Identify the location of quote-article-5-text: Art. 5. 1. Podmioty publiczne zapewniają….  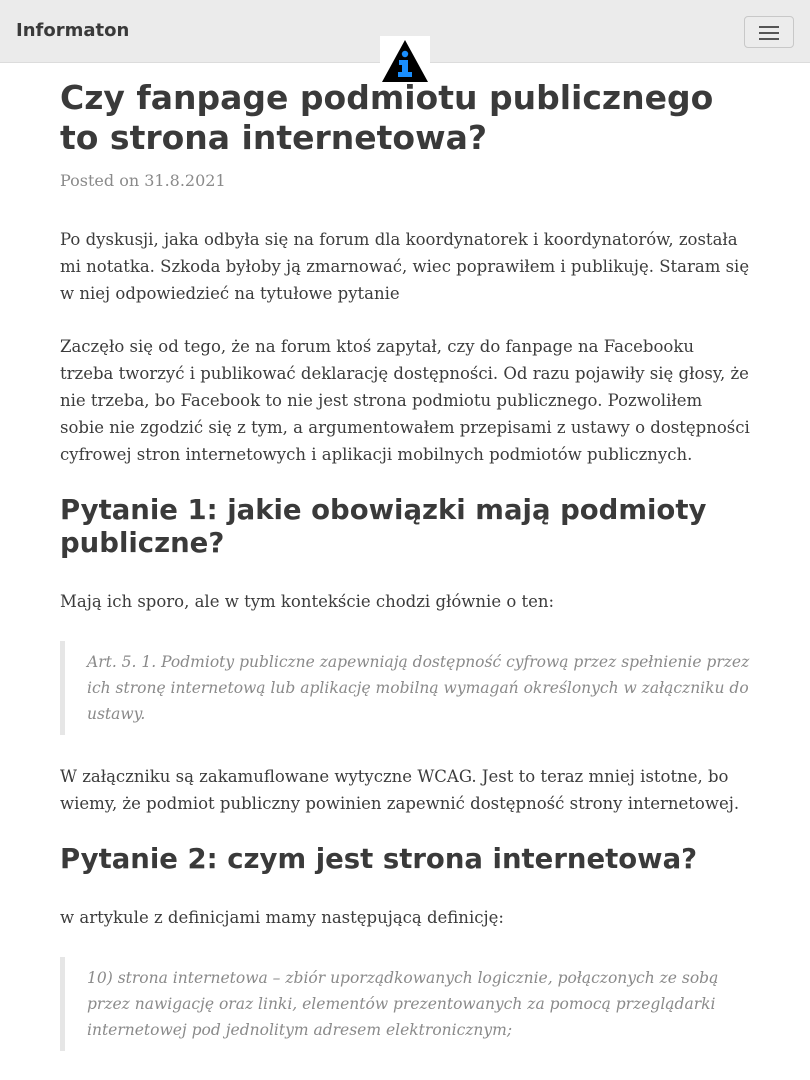
(418, 688).